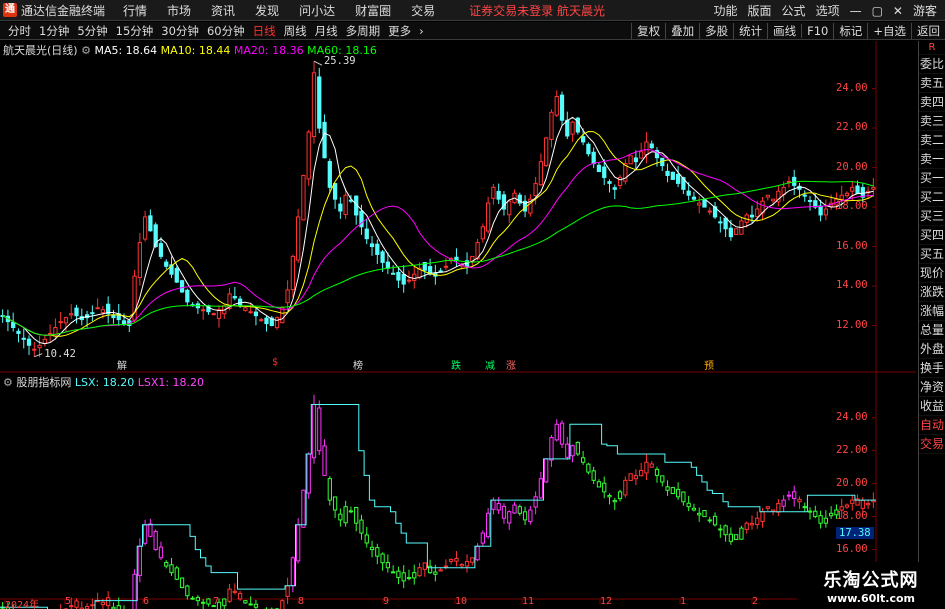 The width and height of the screenshot is (945, 609). What do you see at coordinates (932, 311) in the screenshot?
I see `side-item-13: 涨幅` at bounding box center [932, 311].